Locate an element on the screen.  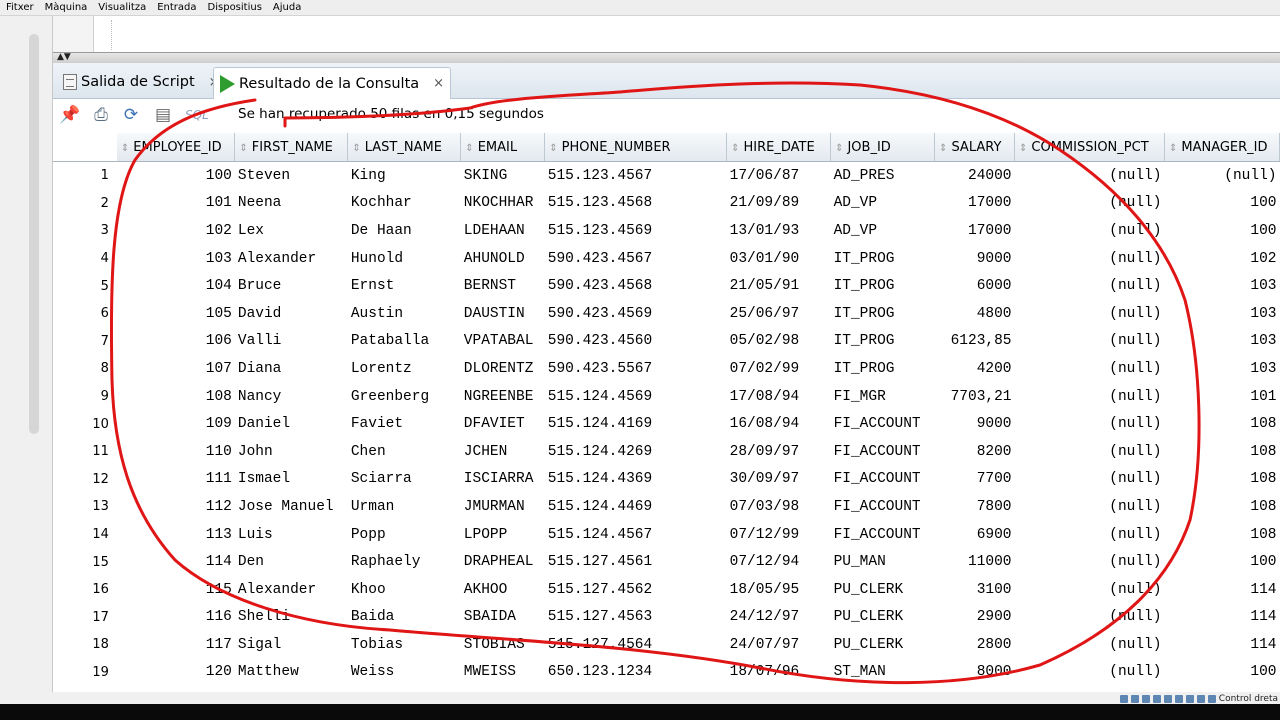
table-cell: 515.124.4567 is located at coordinates (636, 535).